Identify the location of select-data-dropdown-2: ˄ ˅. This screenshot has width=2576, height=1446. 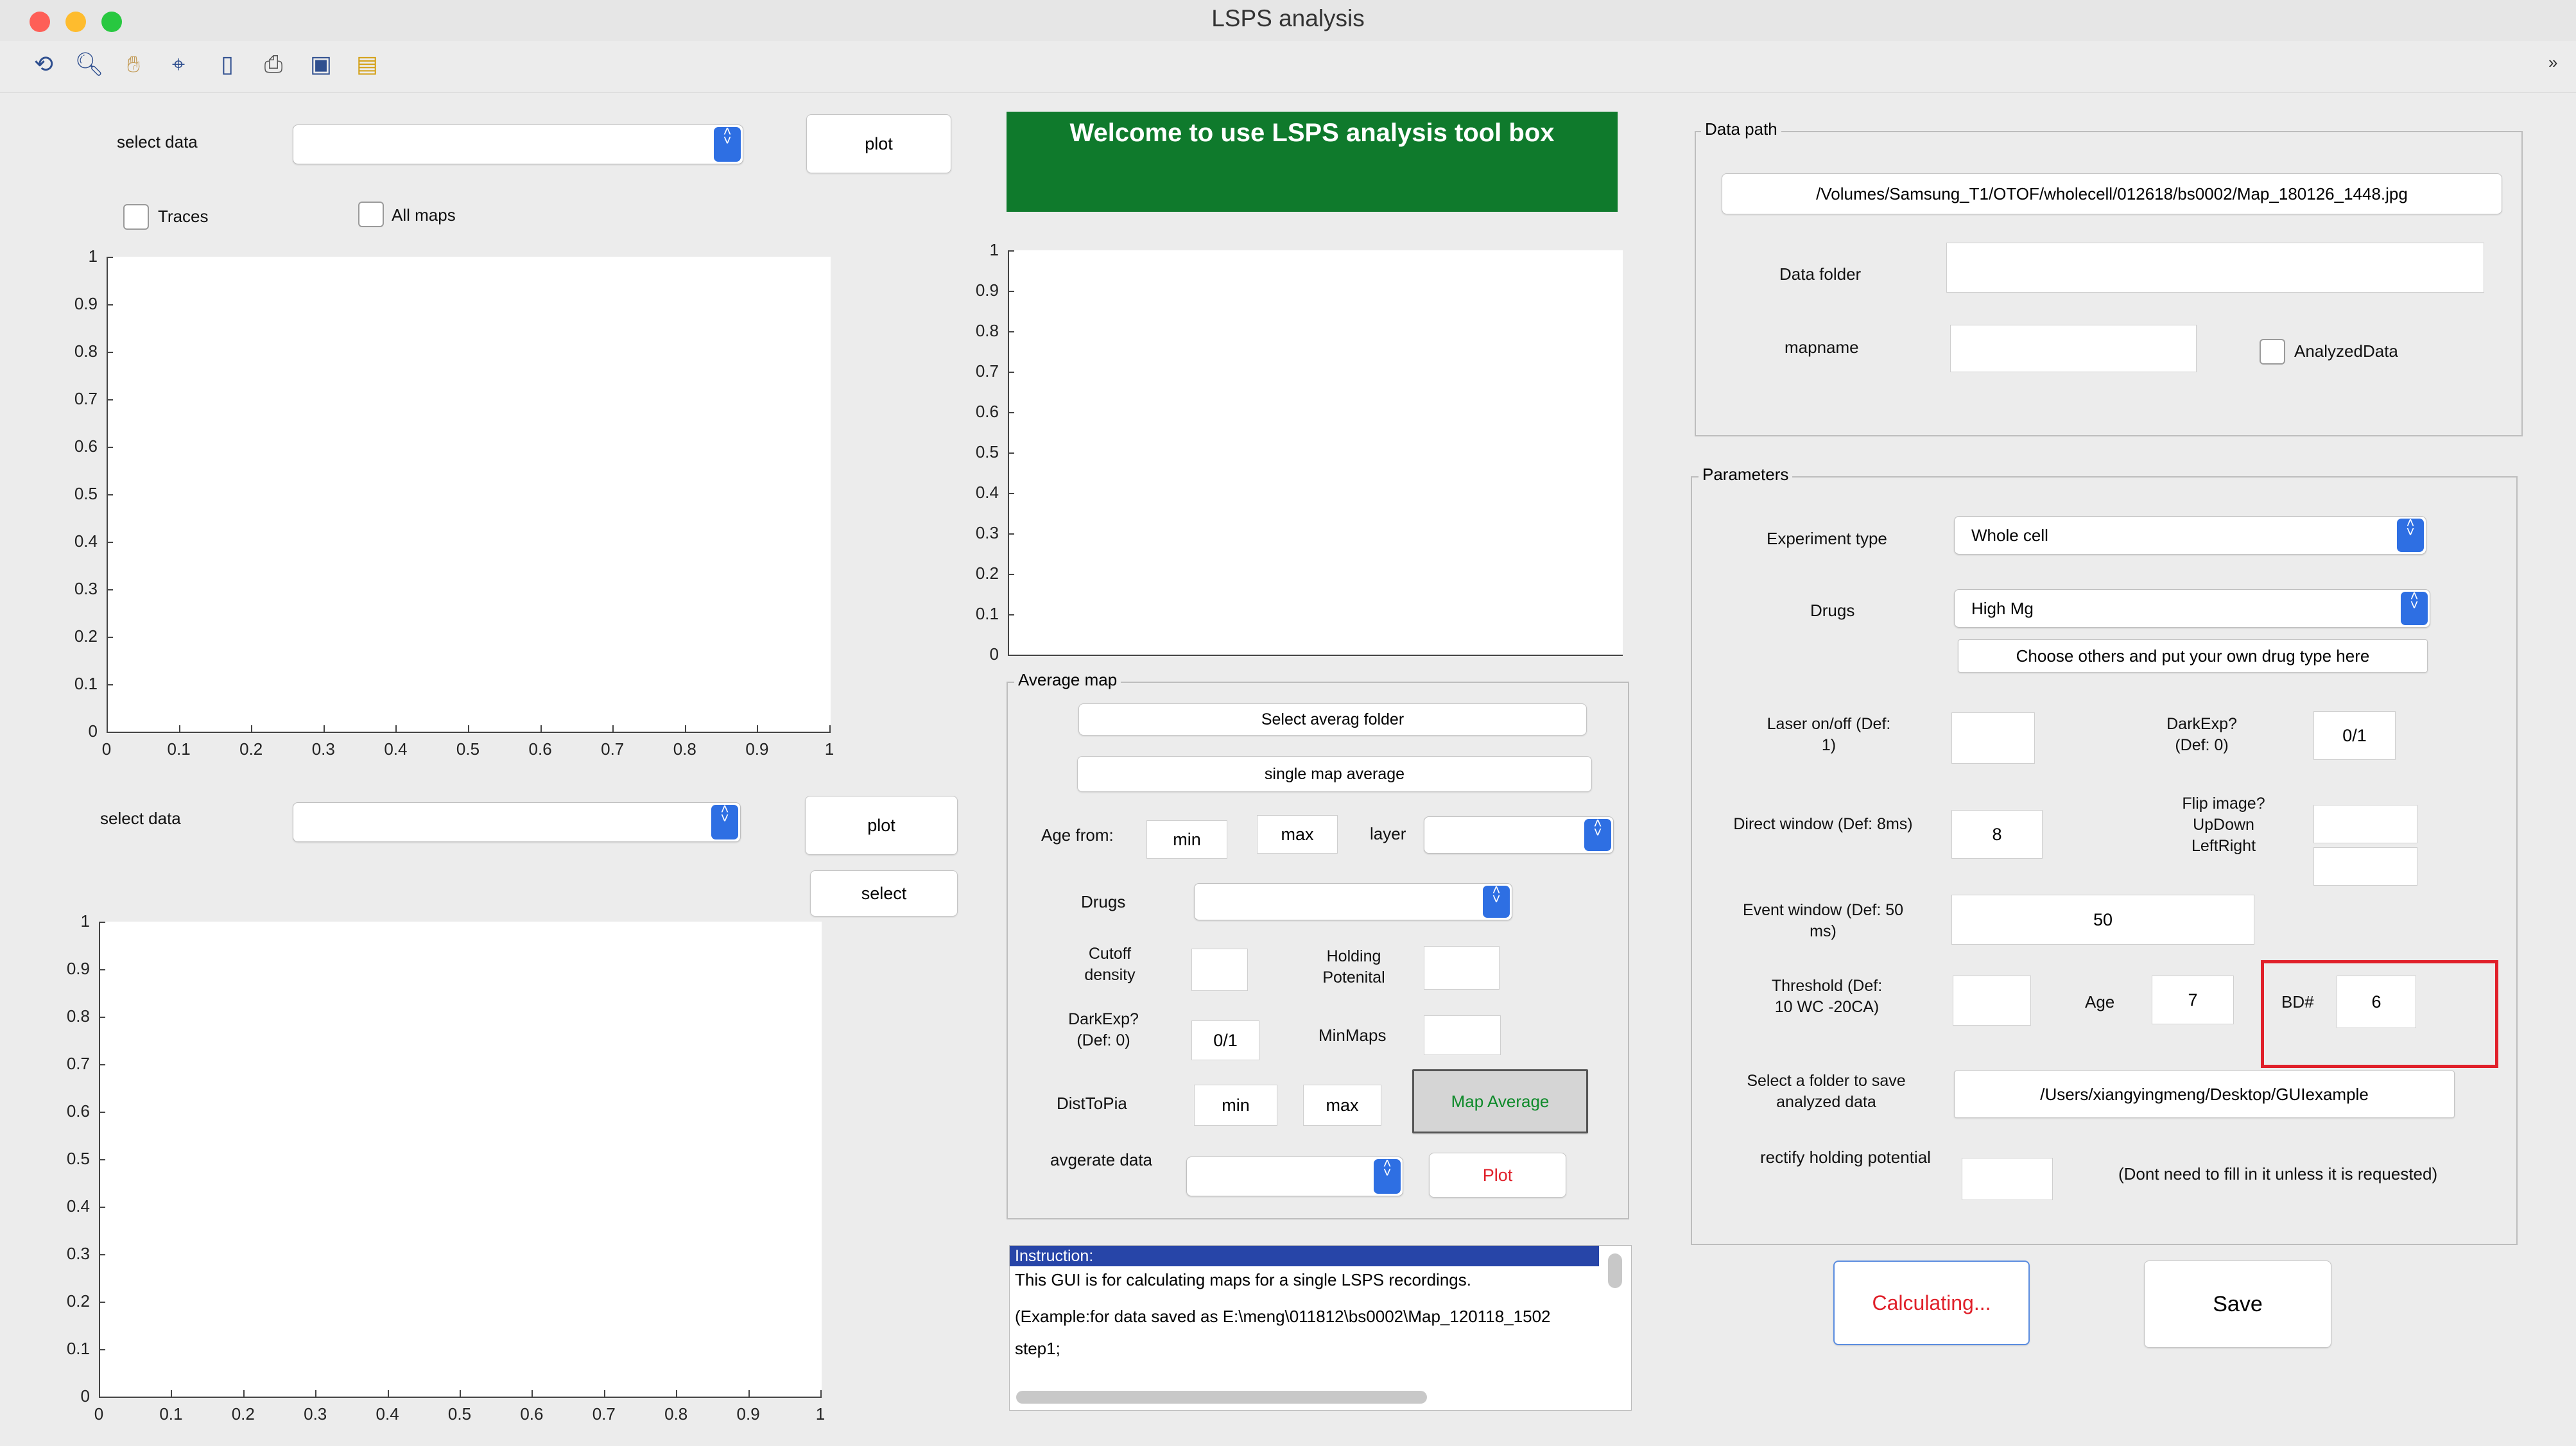
(517, 822).